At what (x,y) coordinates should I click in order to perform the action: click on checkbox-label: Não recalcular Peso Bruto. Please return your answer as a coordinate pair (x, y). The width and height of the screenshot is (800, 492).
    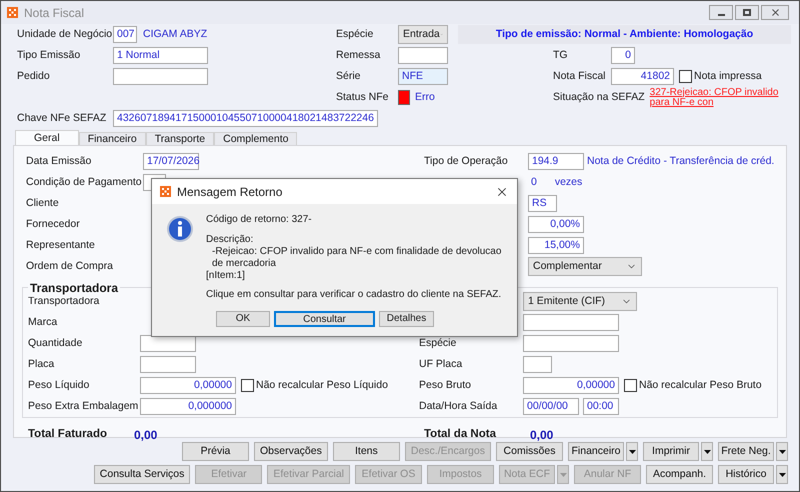
    Looking at the image, I should click on (700, 385).